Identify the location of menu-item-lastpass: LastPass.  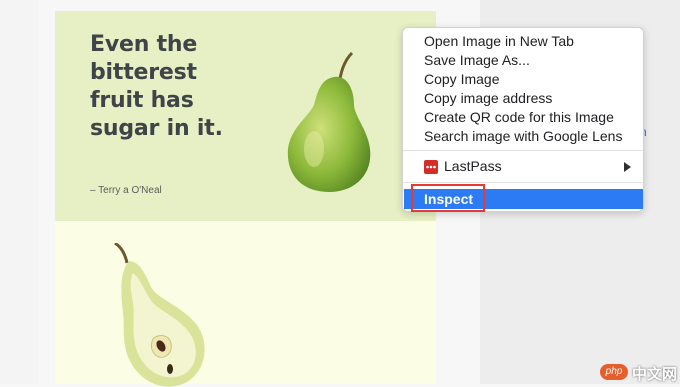
(523, 167).